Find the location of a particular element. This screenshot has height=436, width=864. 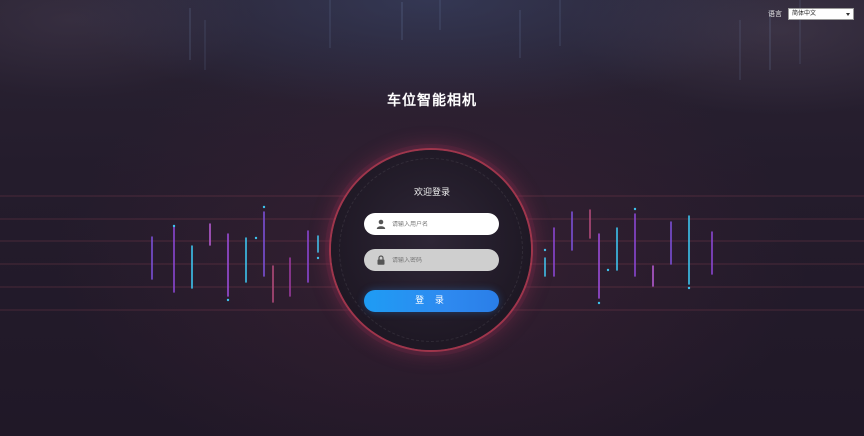

language-select-value: 简体中文 is located at coordinates (804, 13).